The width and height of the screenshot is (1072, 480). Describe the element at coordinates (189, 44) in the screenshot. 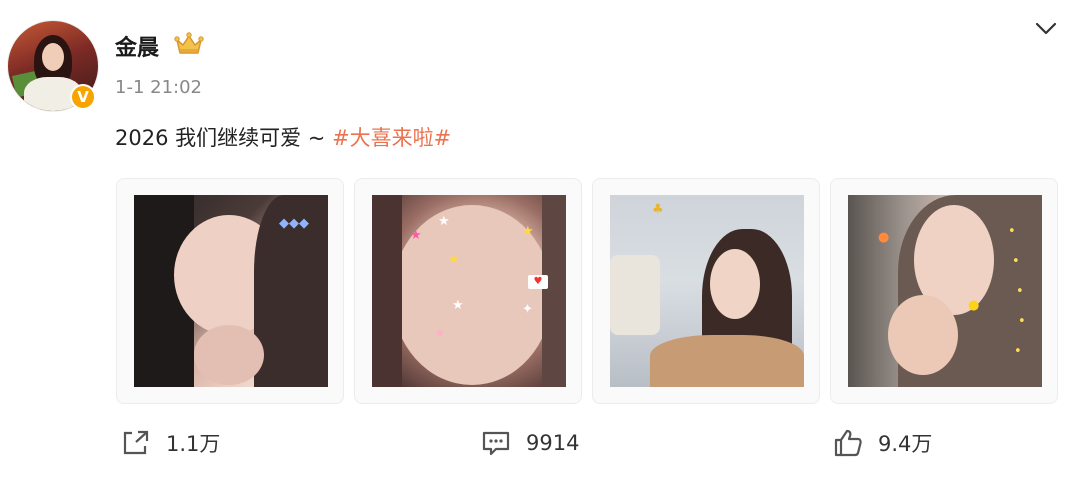

I see `crown-icon` at that location.